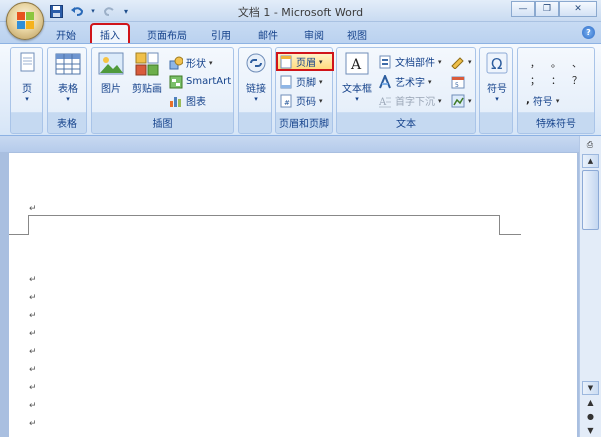 Image resolution: width=601 pixels, height=437 pixels. I want to click on scroll-thumb, so click(590, 200).